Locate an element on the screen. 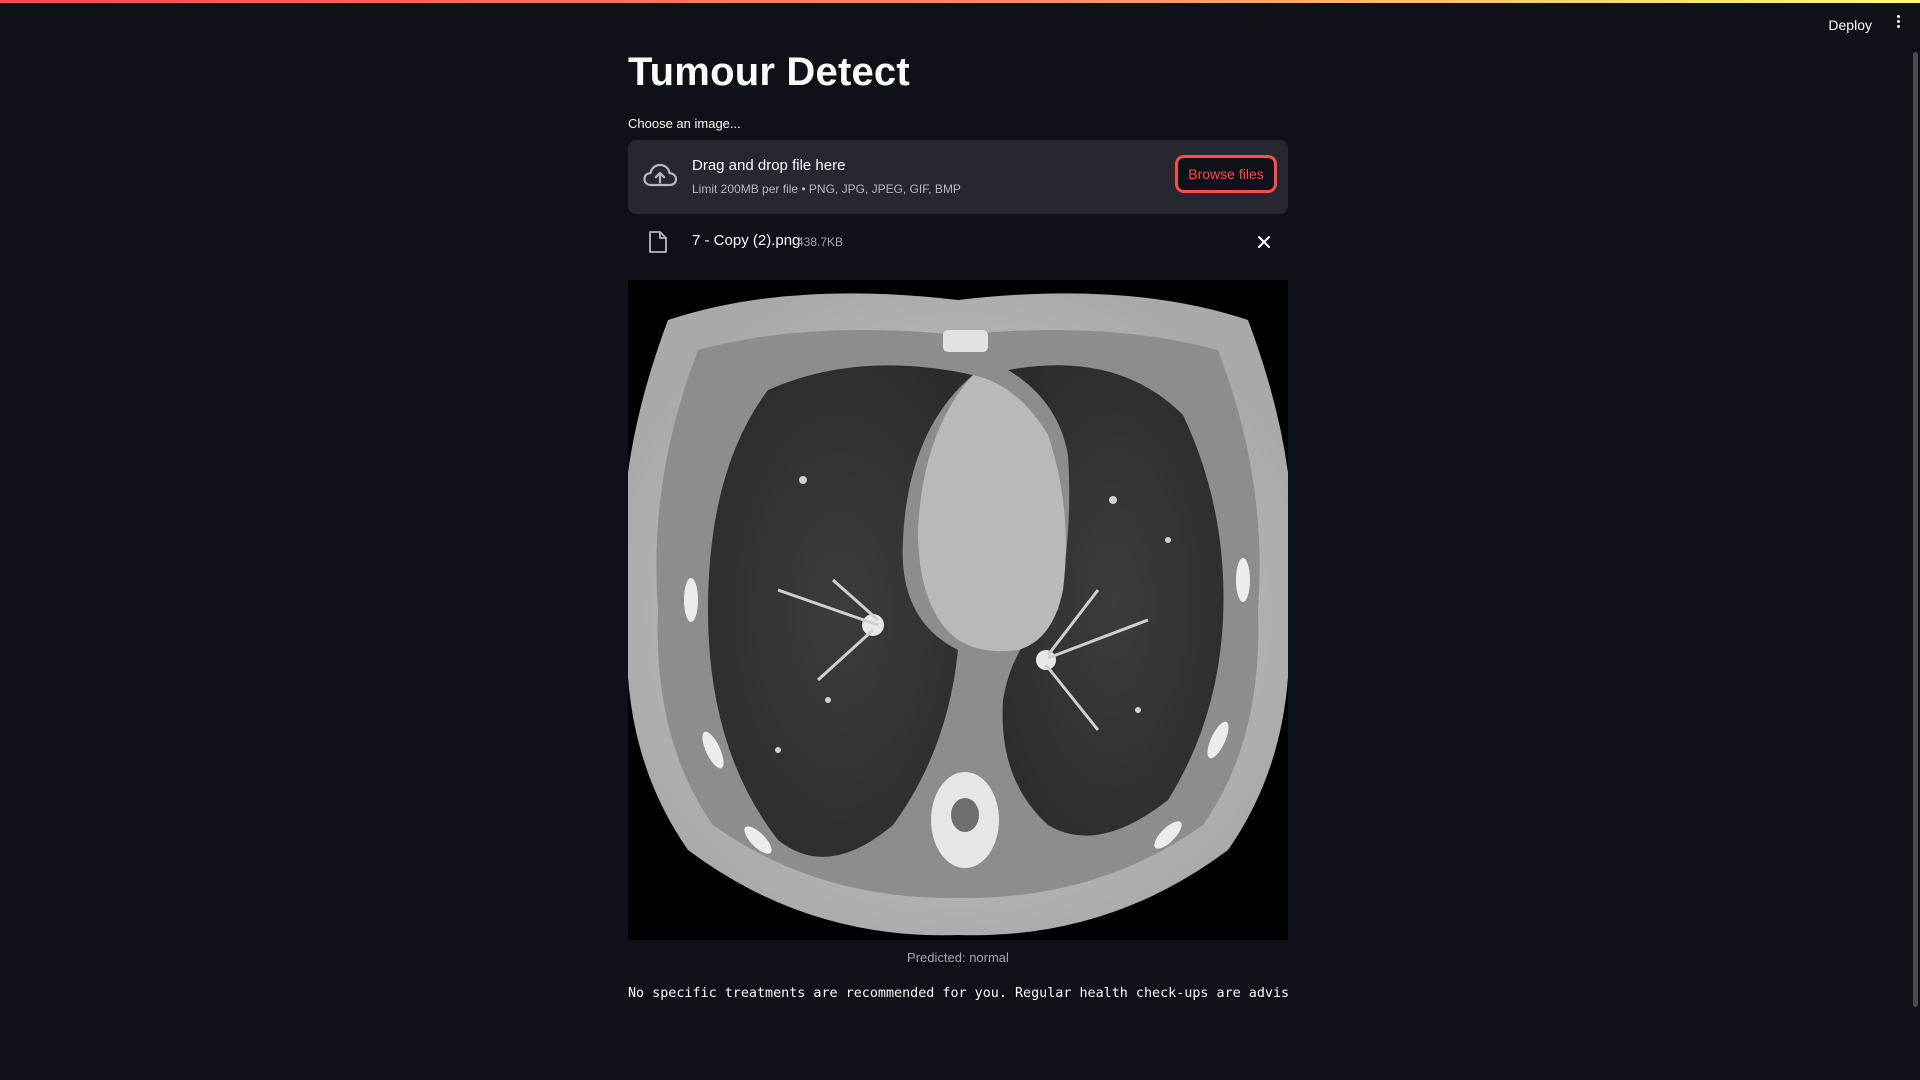 This screenshot has width=1920, height=1080. uploaded-file-item: 7 - Copy (2).png 438.7KB is located at coordinates (958, 242).